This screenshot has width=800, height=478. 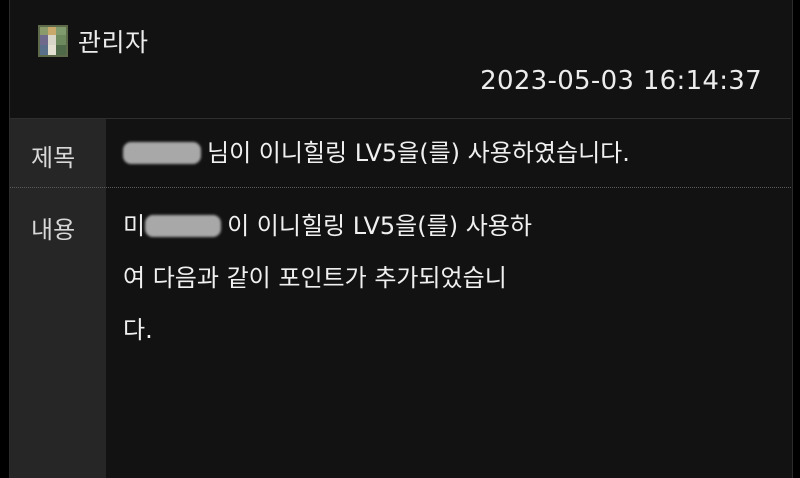 I want to click on content-label: 내용, so click(x=53, y=230).